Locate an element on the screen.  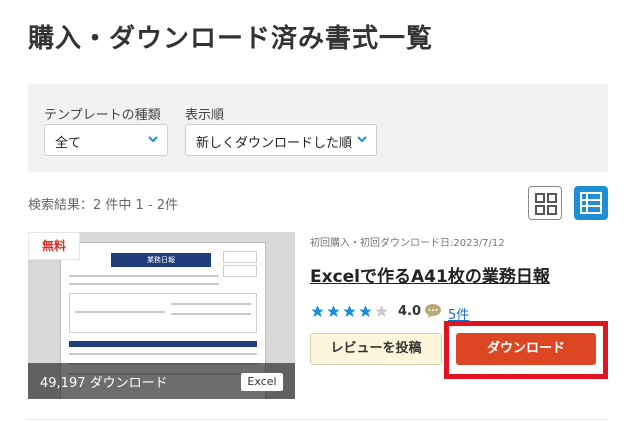
page-title: 購入・ダウンロード済み書式一覧 is located at coordinates (231, 39).